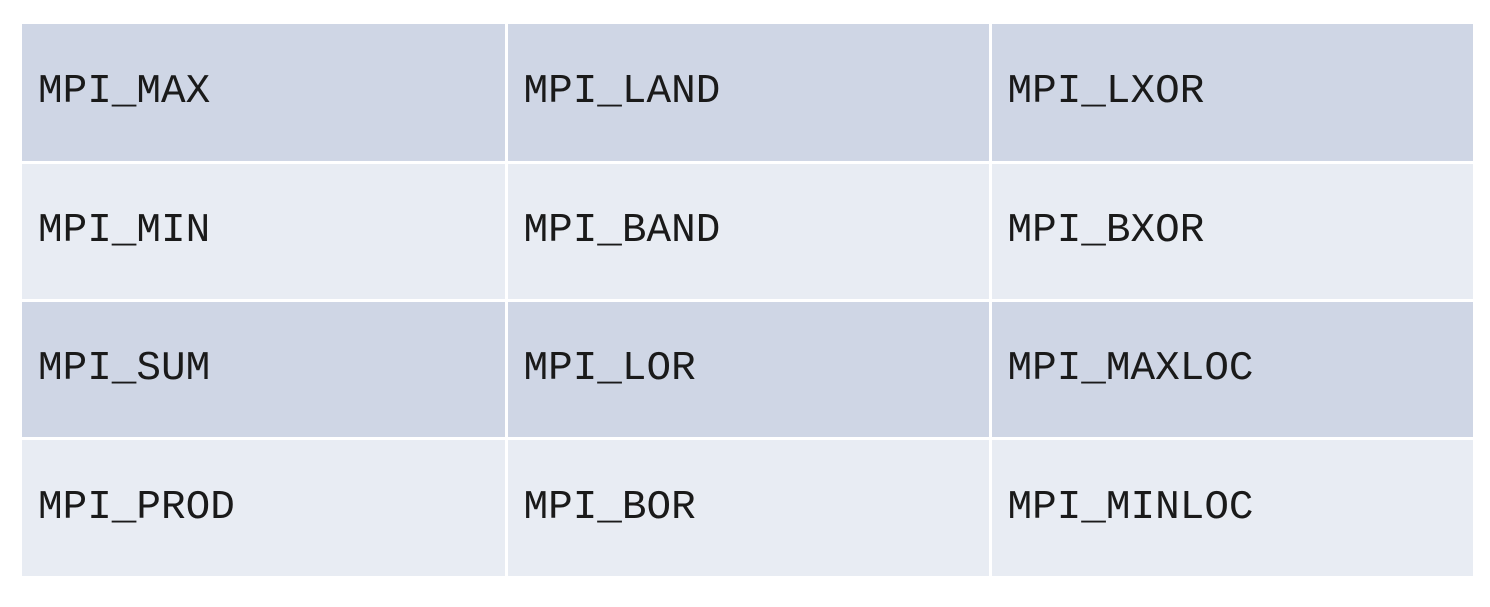  I want to click on table-cell: MPI_LOR, so click(748, 369).